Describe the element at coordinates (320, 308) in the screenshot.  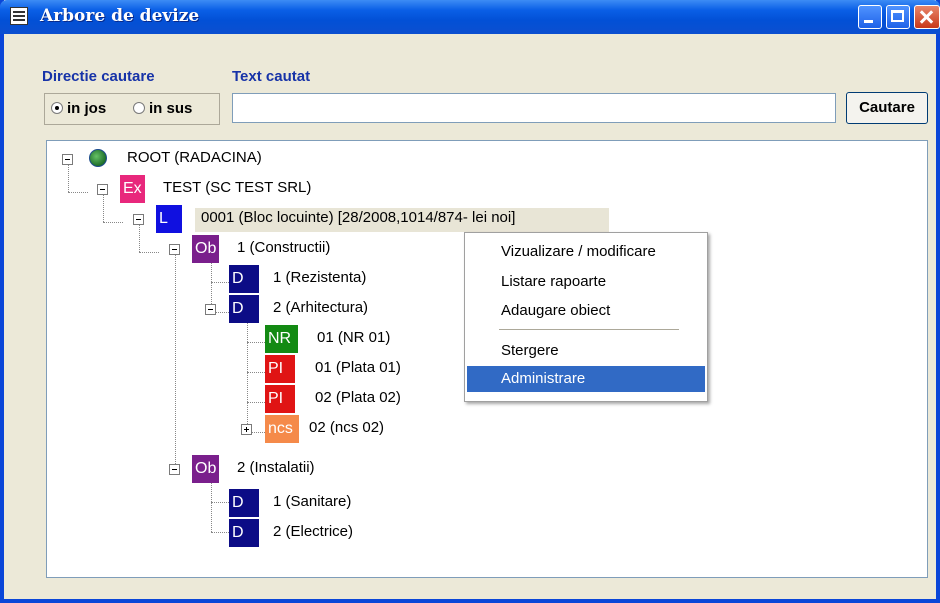
I see `tree-node-arhitectura: 2 (Arhitectura)` at that location.